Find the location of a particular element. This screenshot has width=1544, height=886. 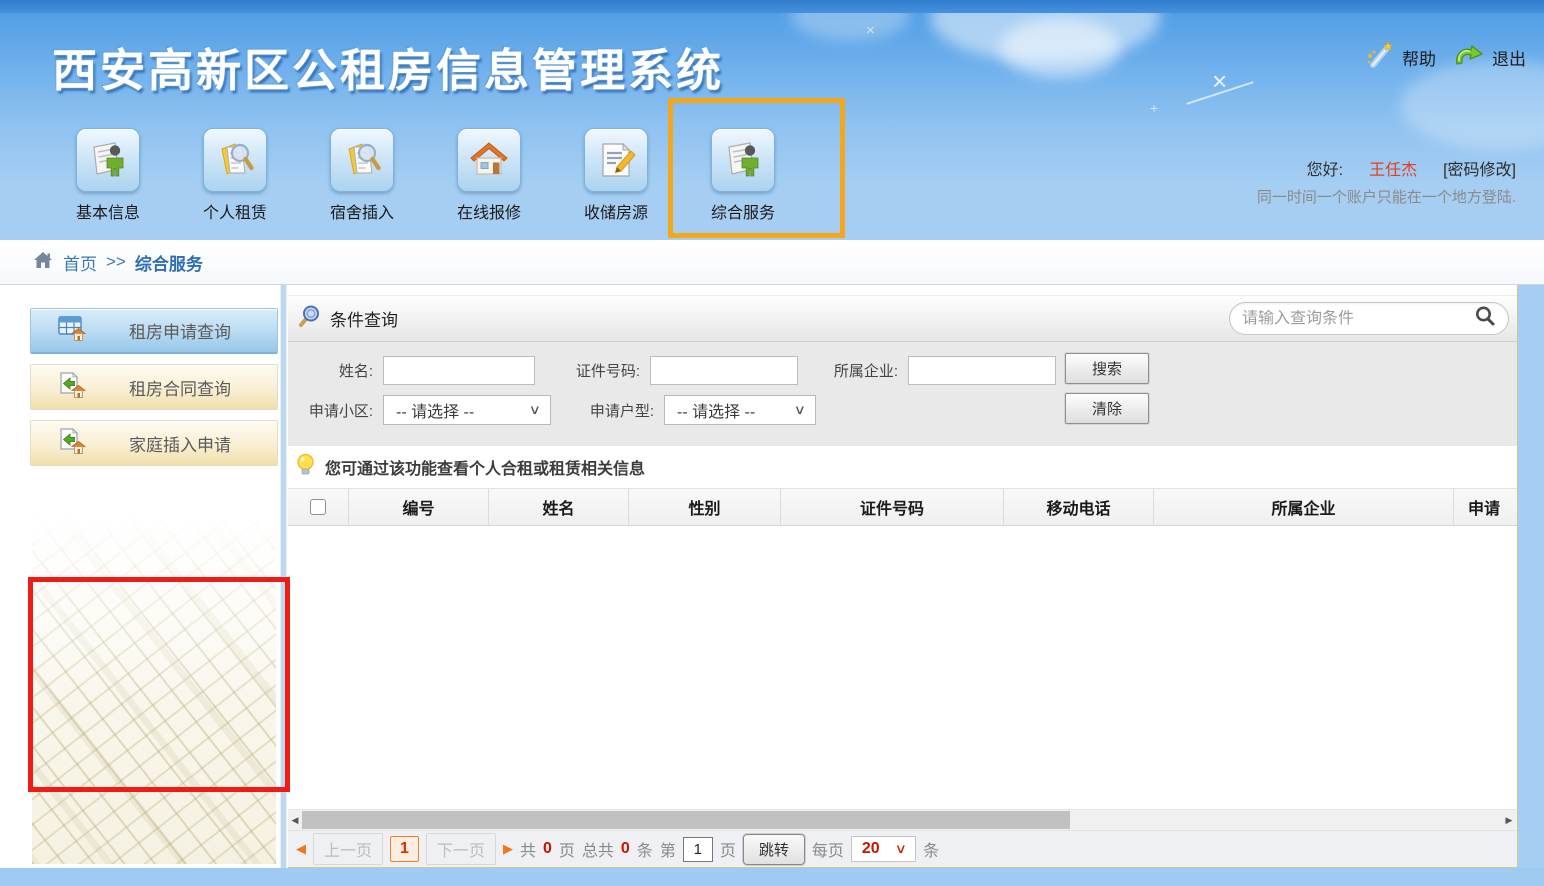

sidebar-item-family-insert-application: 家庭插入申请 is located at coordinates (154, 443).